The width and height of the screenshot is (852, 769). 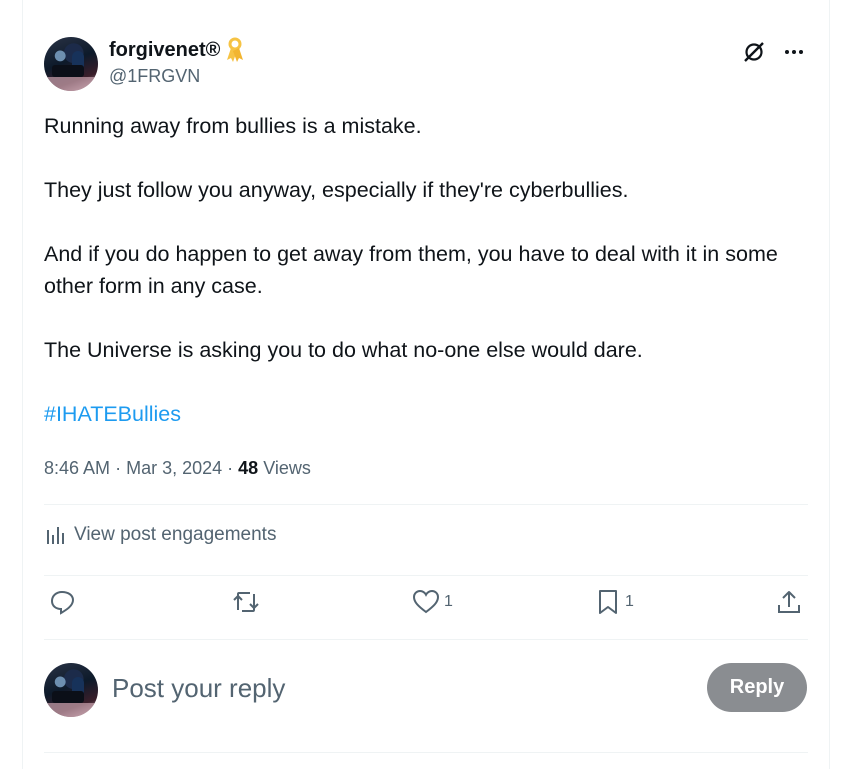 What do you see at coordinates (774, 52) in the screenshot?
I see `post-top-actions` at bounding box center [774, 52].